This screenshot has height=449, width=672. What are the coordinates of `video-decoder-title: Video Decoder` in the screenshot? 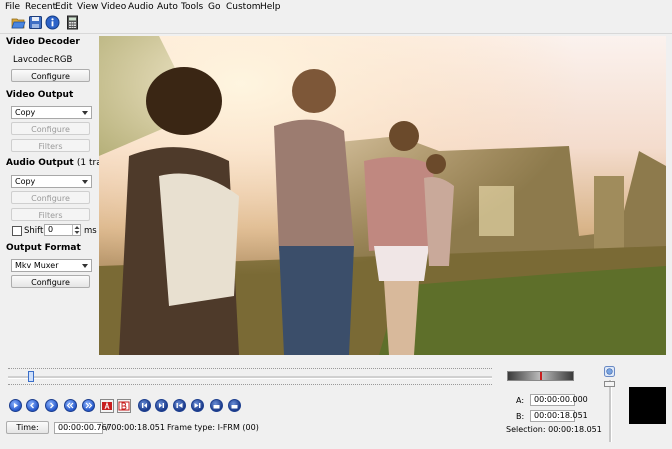 It's located at (43, 42).